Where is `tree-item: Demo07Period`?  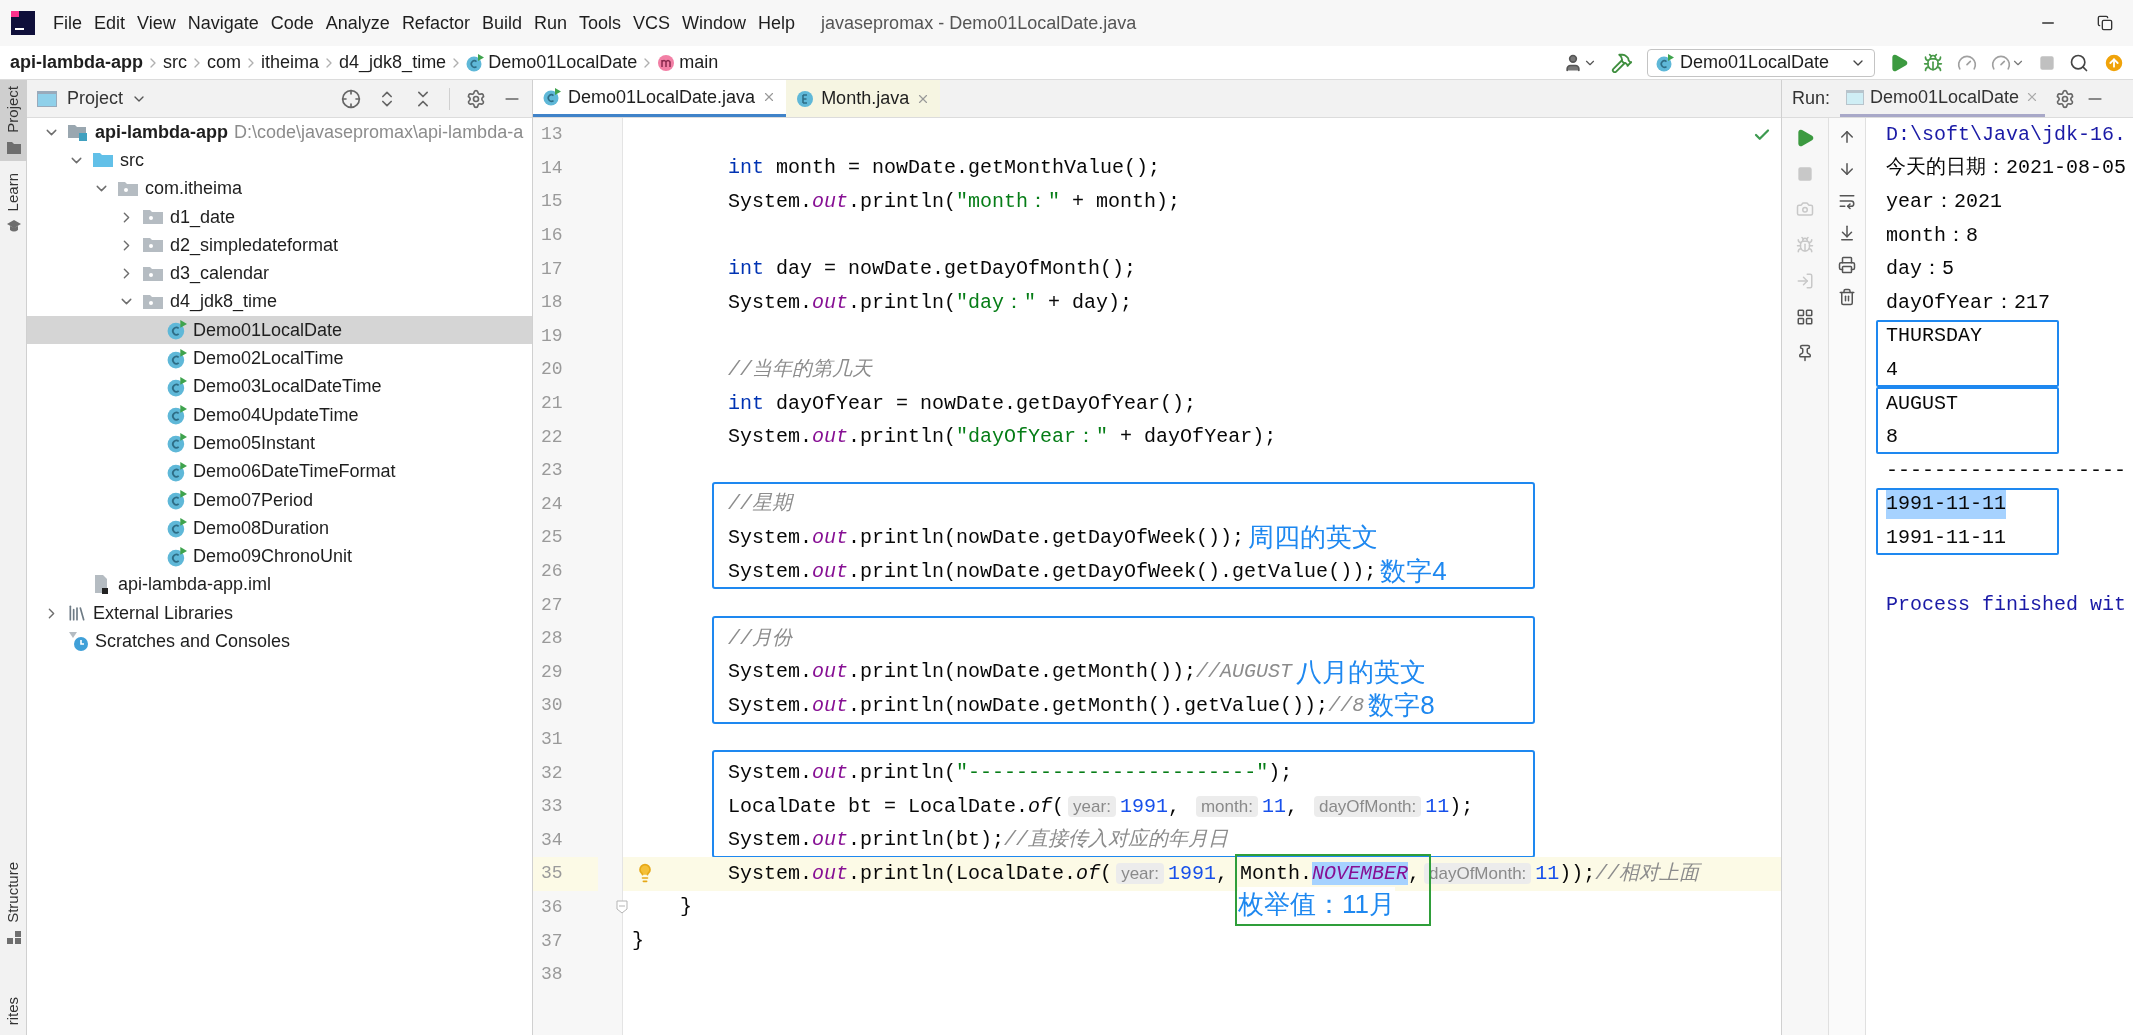 tree-item: Demo07Period is located at coordinates (279, 500).